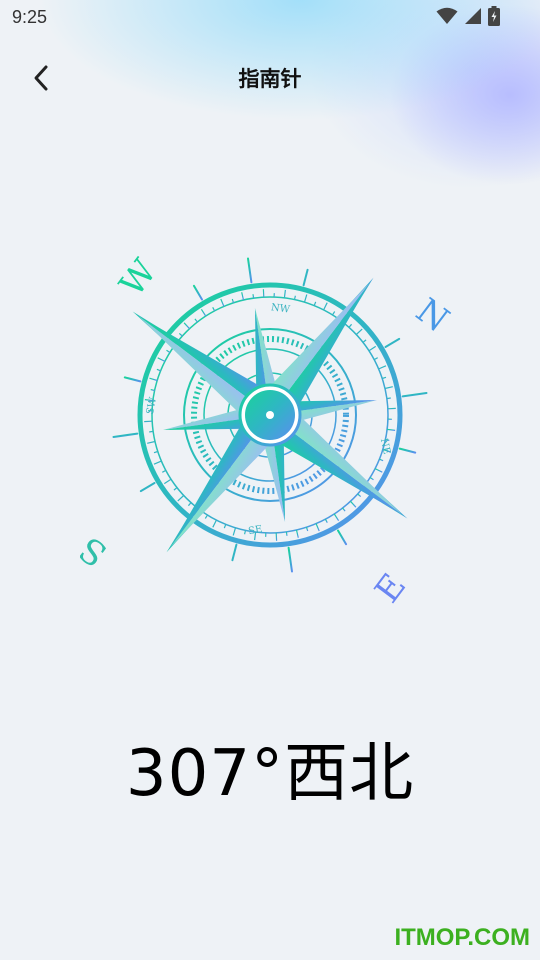 Image resolution: width=540 pixels, height=960 pixels. What do you see at coordinates (30, 17) in the screenshot?
I see `status-time: 9:25` at bounding box center [30, 17].